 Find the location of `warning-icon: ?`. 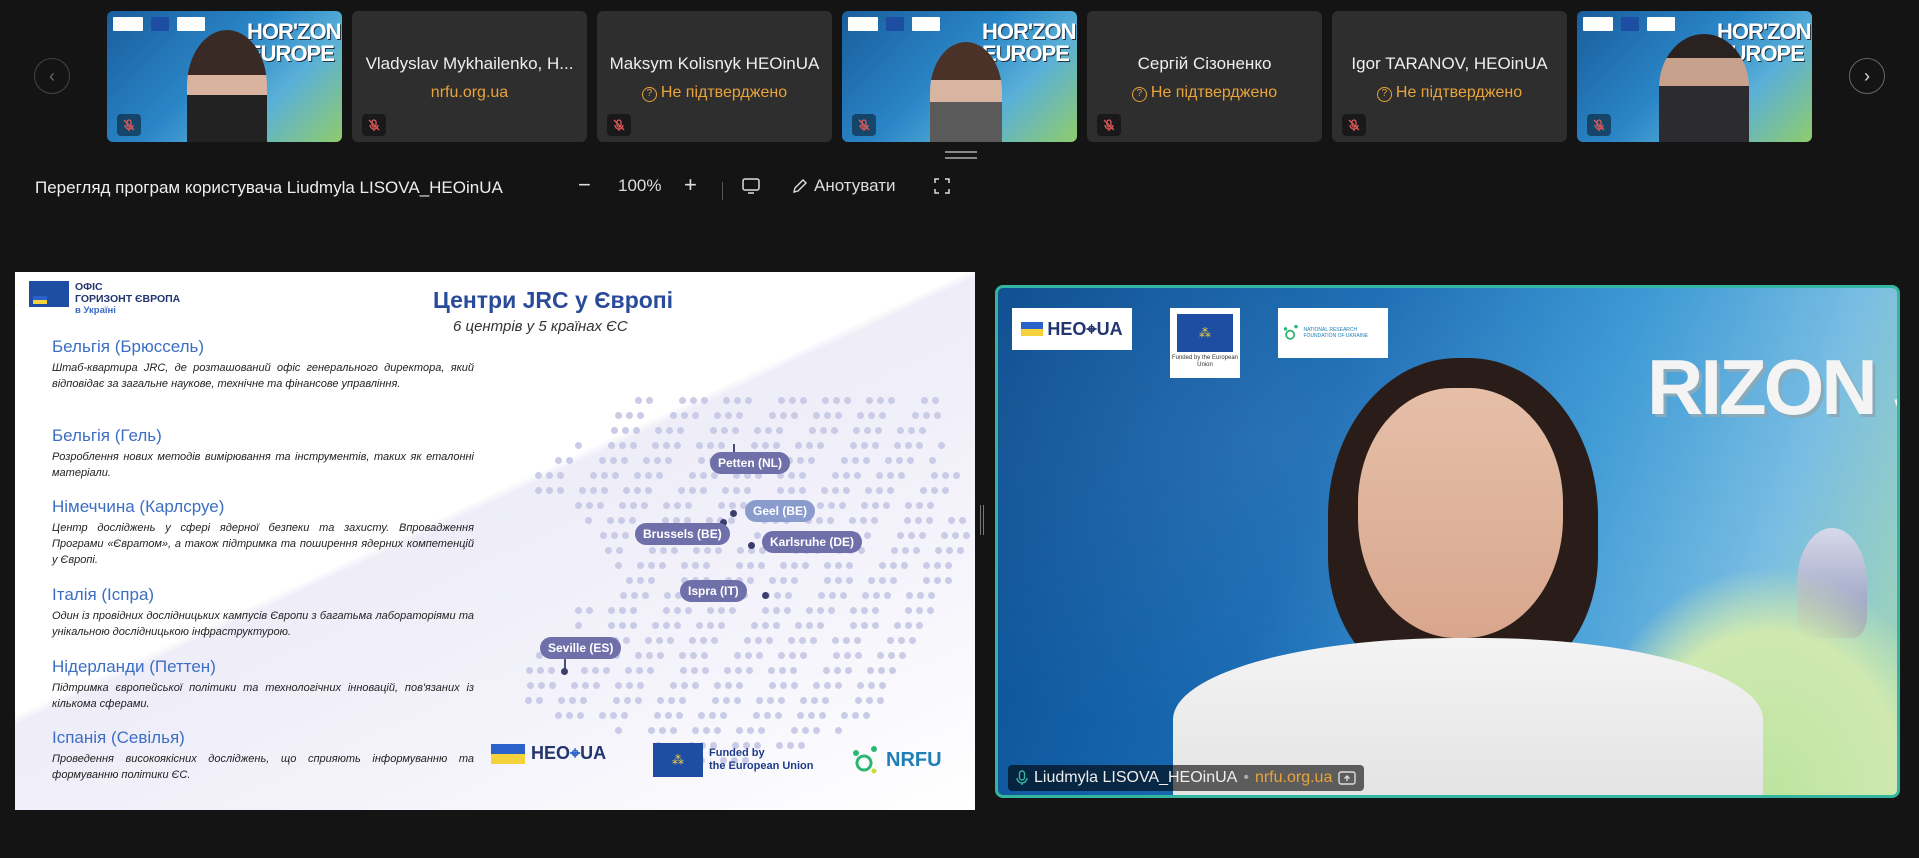

warning-icon: ? is located at coordinates (1384, 94).